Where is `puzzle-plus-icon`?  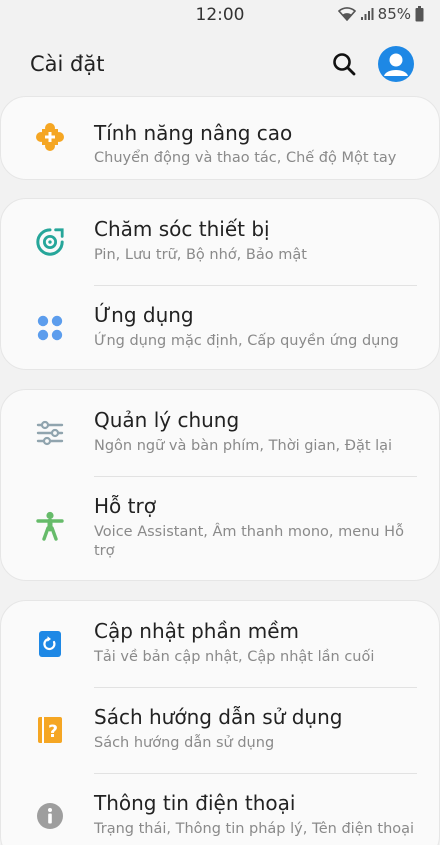
puzzle-plus-icon is located at coordinates (50, 137).